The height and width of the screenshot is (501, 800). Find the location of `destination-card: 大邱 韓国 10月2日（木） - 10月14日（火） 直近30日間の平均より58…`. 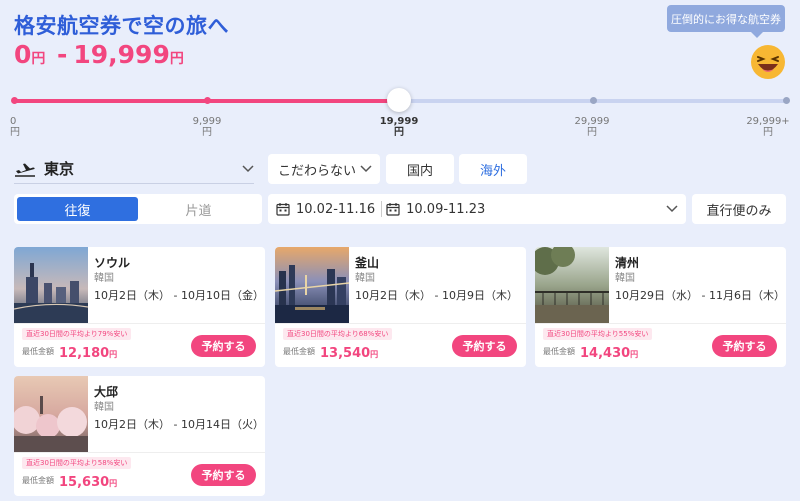

destination-card: 大邱 韓国 10月2日（木） - 10月14日（火） 直近30日間の平均より58… is located at coordinates (139, 436).